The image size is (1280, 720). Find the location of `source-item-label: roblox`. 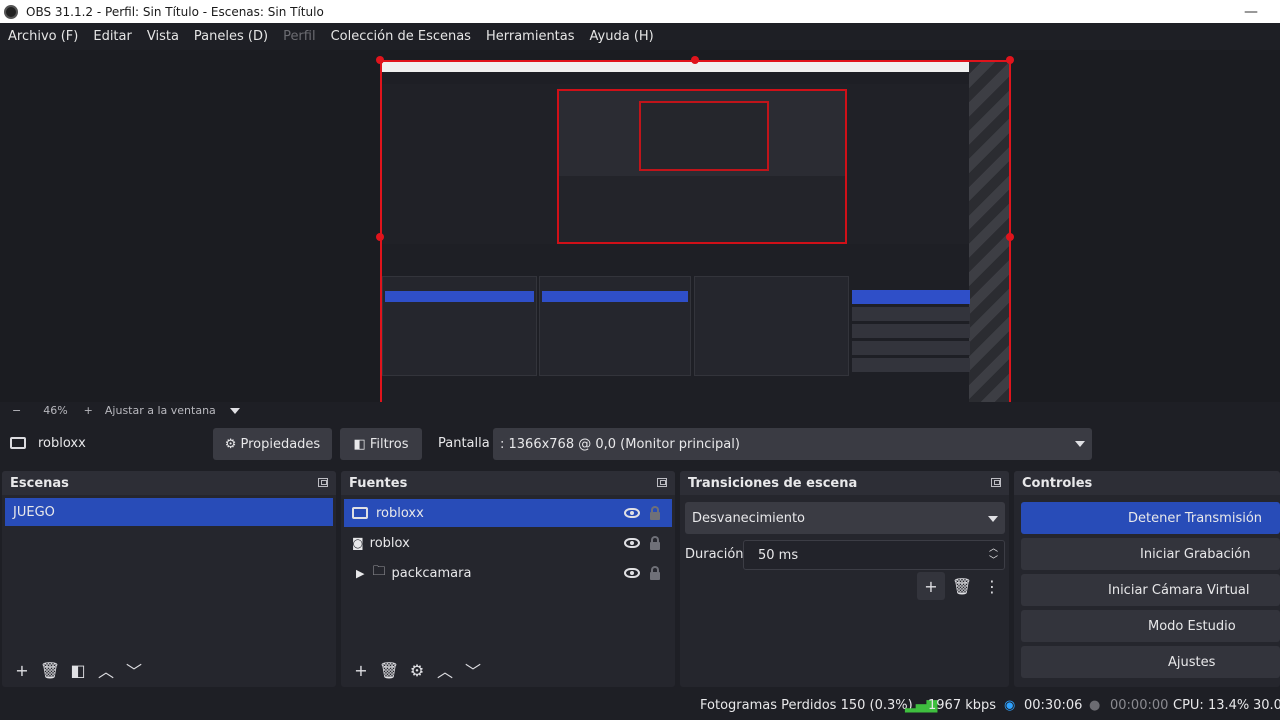

source-item-label: roblox is located at coordinates (389, 543).